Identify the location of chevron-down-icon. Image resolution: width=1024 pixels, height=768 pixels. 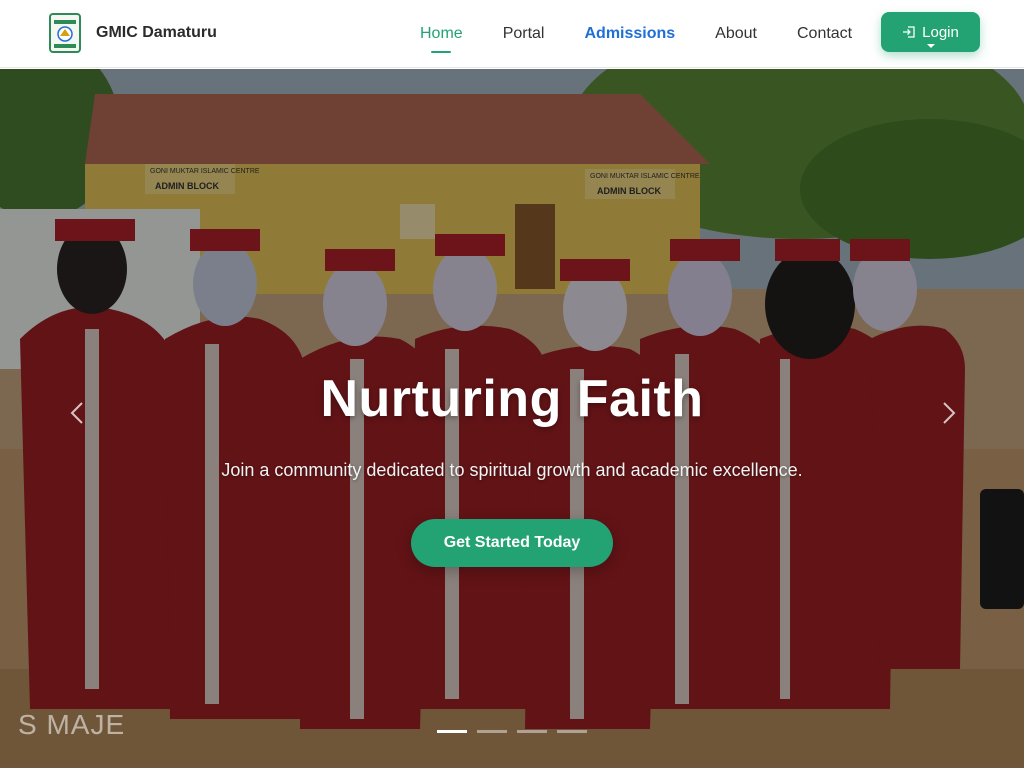
(930, 46).